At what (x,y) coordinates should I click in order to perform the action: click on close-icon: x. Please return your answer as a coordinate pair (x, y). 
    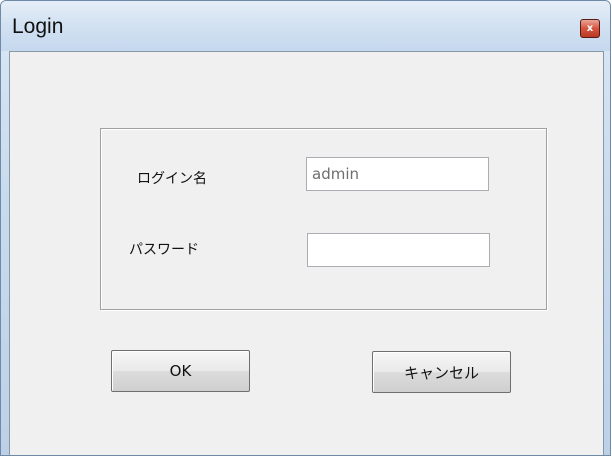
    Looking at the image, I should click on (590, 28).